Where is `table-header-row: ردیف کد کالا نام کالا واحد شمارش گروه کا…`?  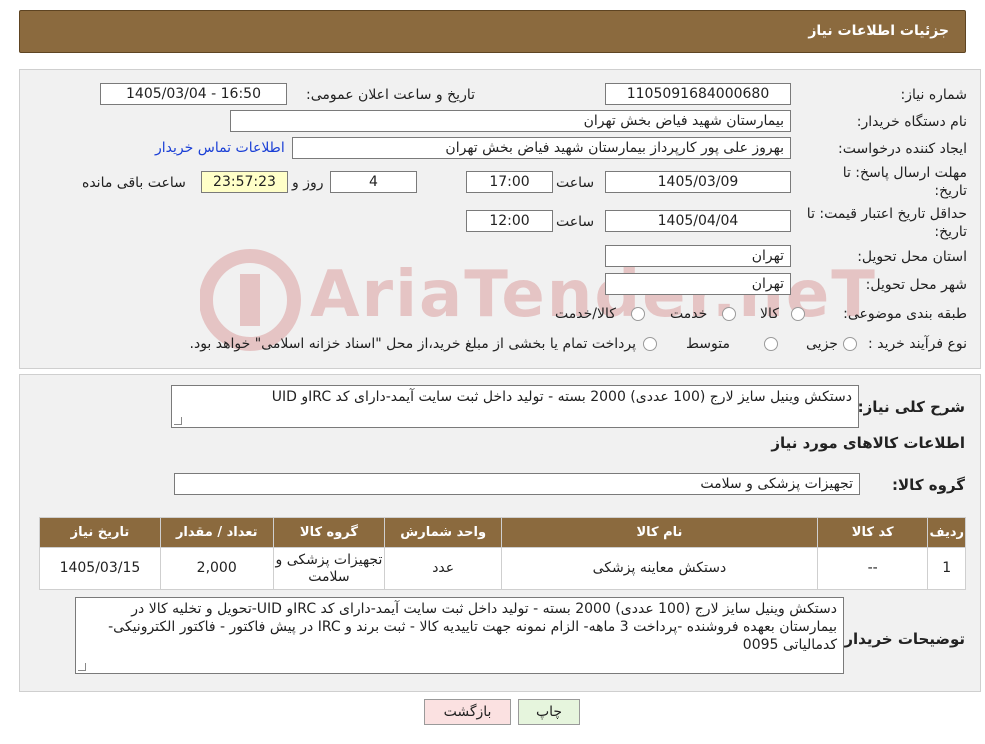
table-header-row: ردیف کد کالا نام کالا واحد شمارش گروه کا… is located at coordinates (502, 532).